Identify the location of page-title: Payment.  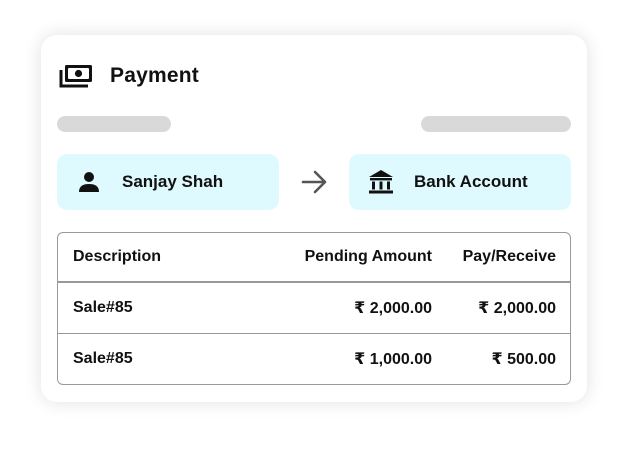
(154, 75).